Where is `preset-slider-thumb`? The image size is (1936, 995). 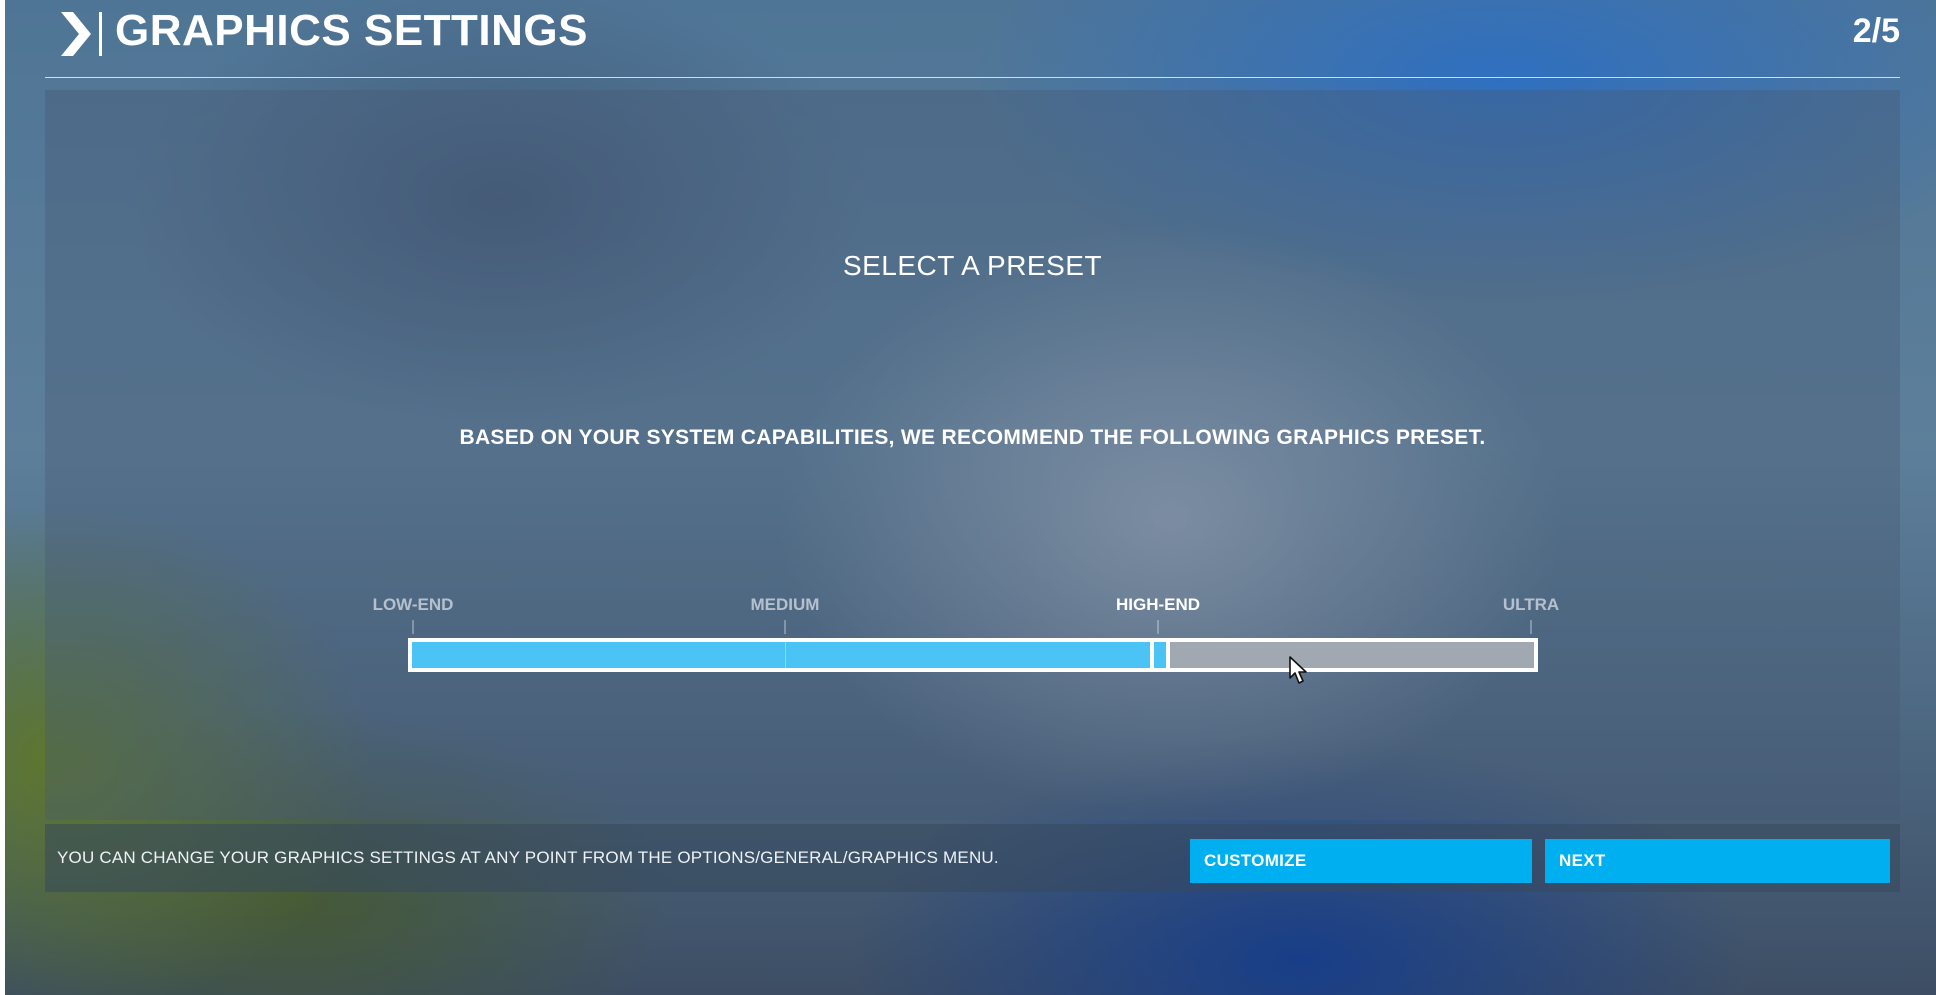 preset-slider-thumb is located at coordinates (1160, 655).